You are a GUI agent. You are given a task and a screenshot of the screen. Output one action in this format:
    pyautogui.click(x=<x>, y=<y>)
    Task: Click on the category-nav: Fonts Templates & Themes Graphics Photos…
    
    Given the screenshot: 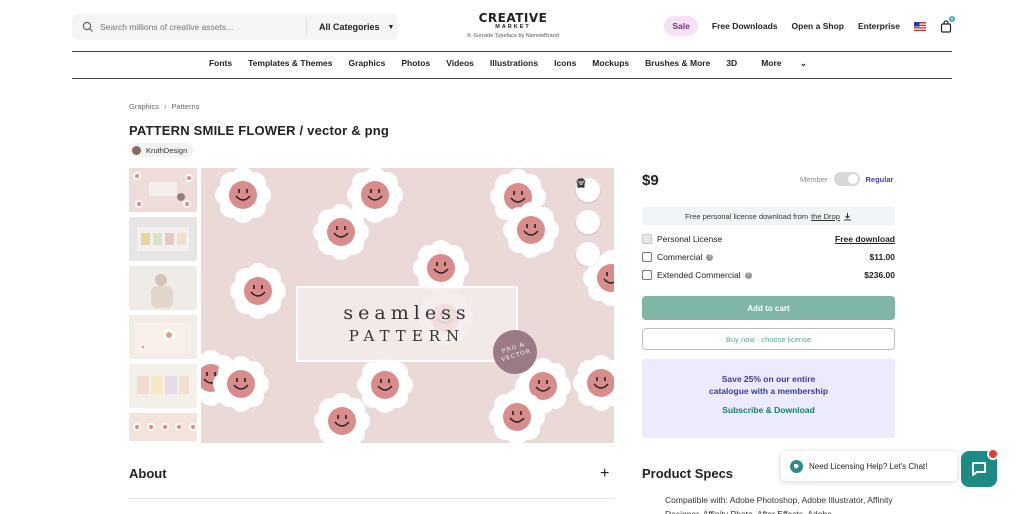 What is the action you would take?
    pyautogui.click(x=512, y=63)
    